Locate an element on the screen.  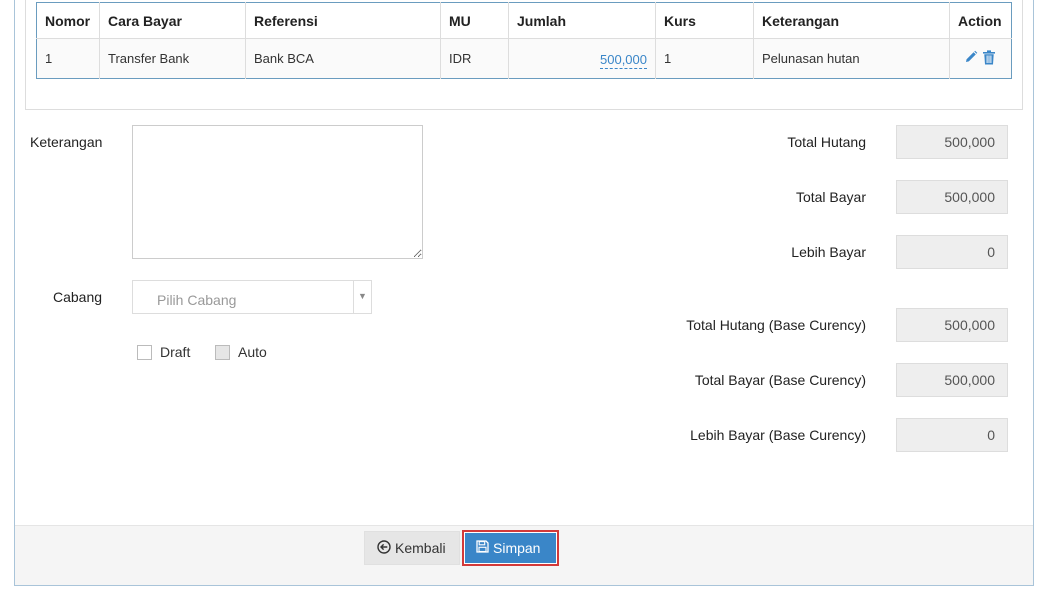
auto-checkbox-box is located at coordinates (222, 352).